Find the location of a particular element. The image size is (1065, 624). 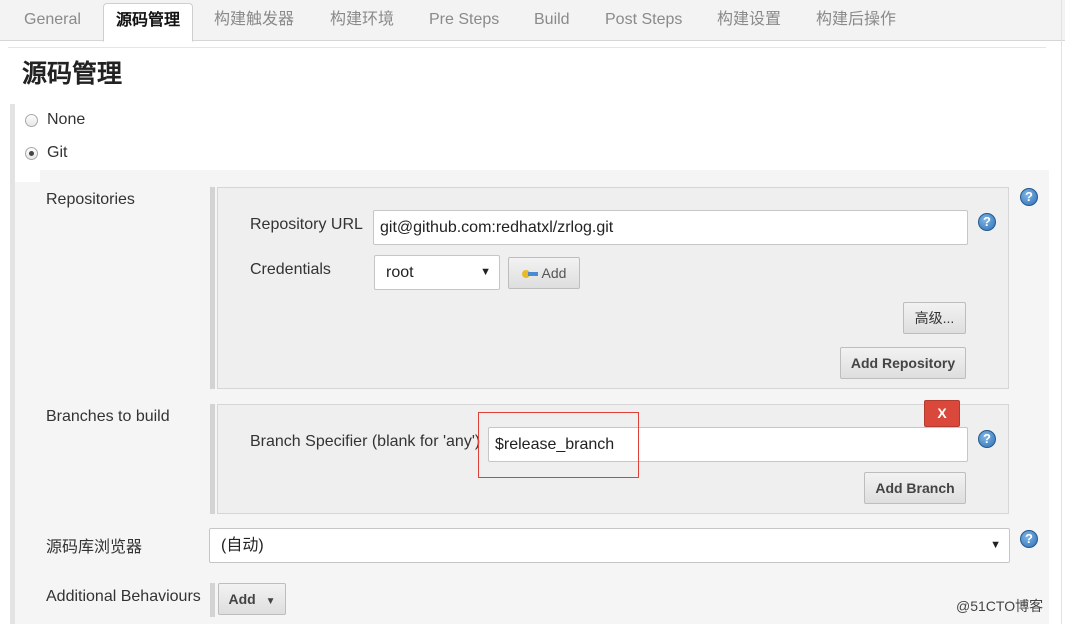

tab-build-settings: 构建设置 is located at coordinates (749, 20).